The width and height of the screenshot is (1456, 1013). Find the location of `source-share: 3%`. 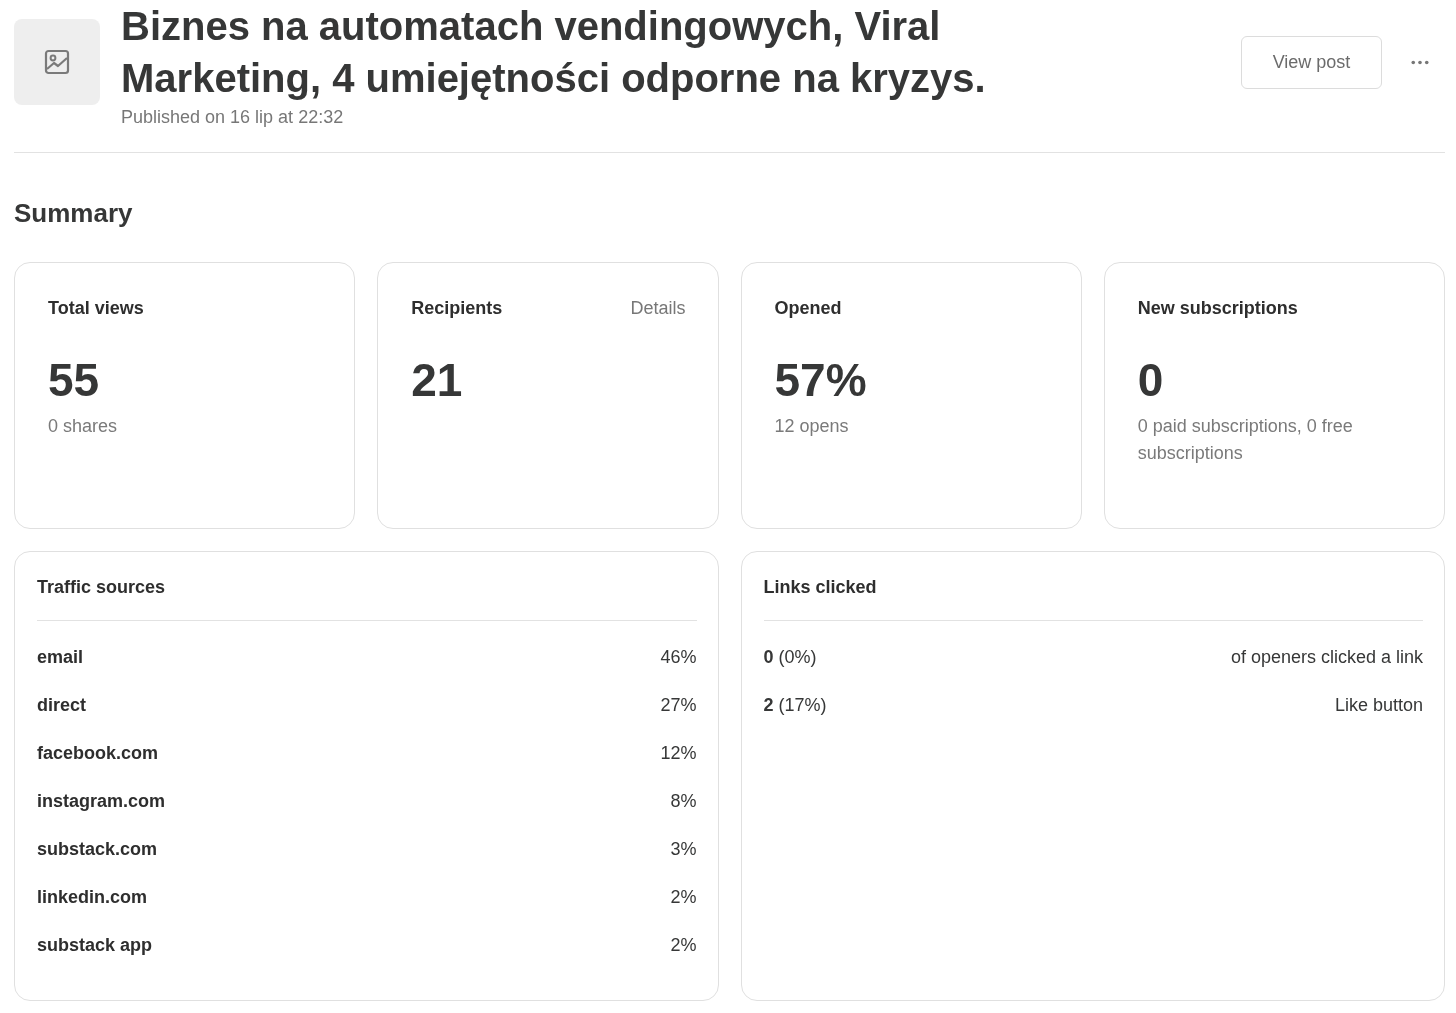

source-share: 3% is located at coordinates (683, 849).